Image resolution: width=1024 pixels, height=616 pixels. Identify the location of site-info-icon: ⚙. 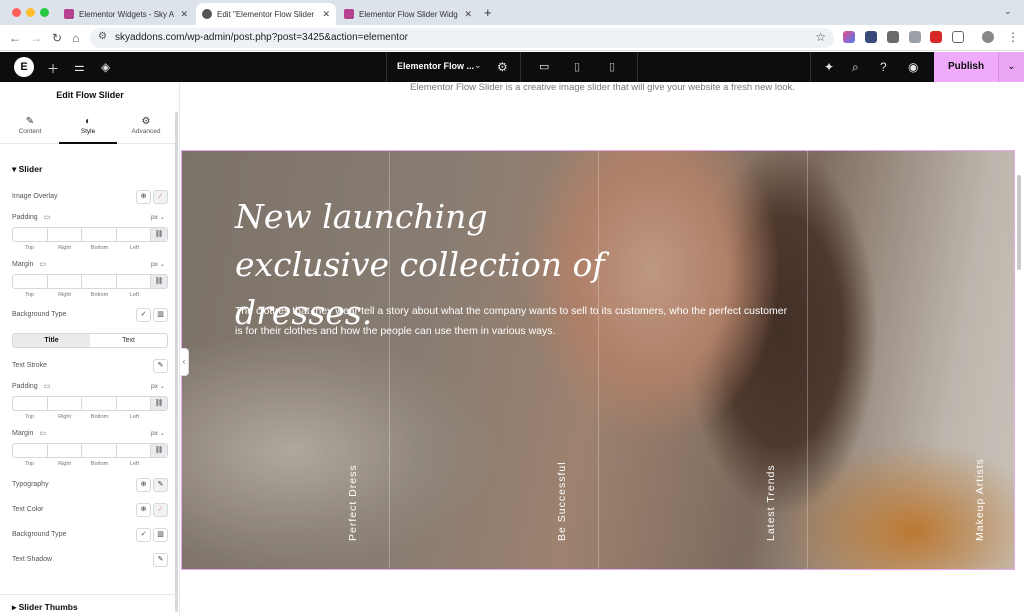
(102, 36).